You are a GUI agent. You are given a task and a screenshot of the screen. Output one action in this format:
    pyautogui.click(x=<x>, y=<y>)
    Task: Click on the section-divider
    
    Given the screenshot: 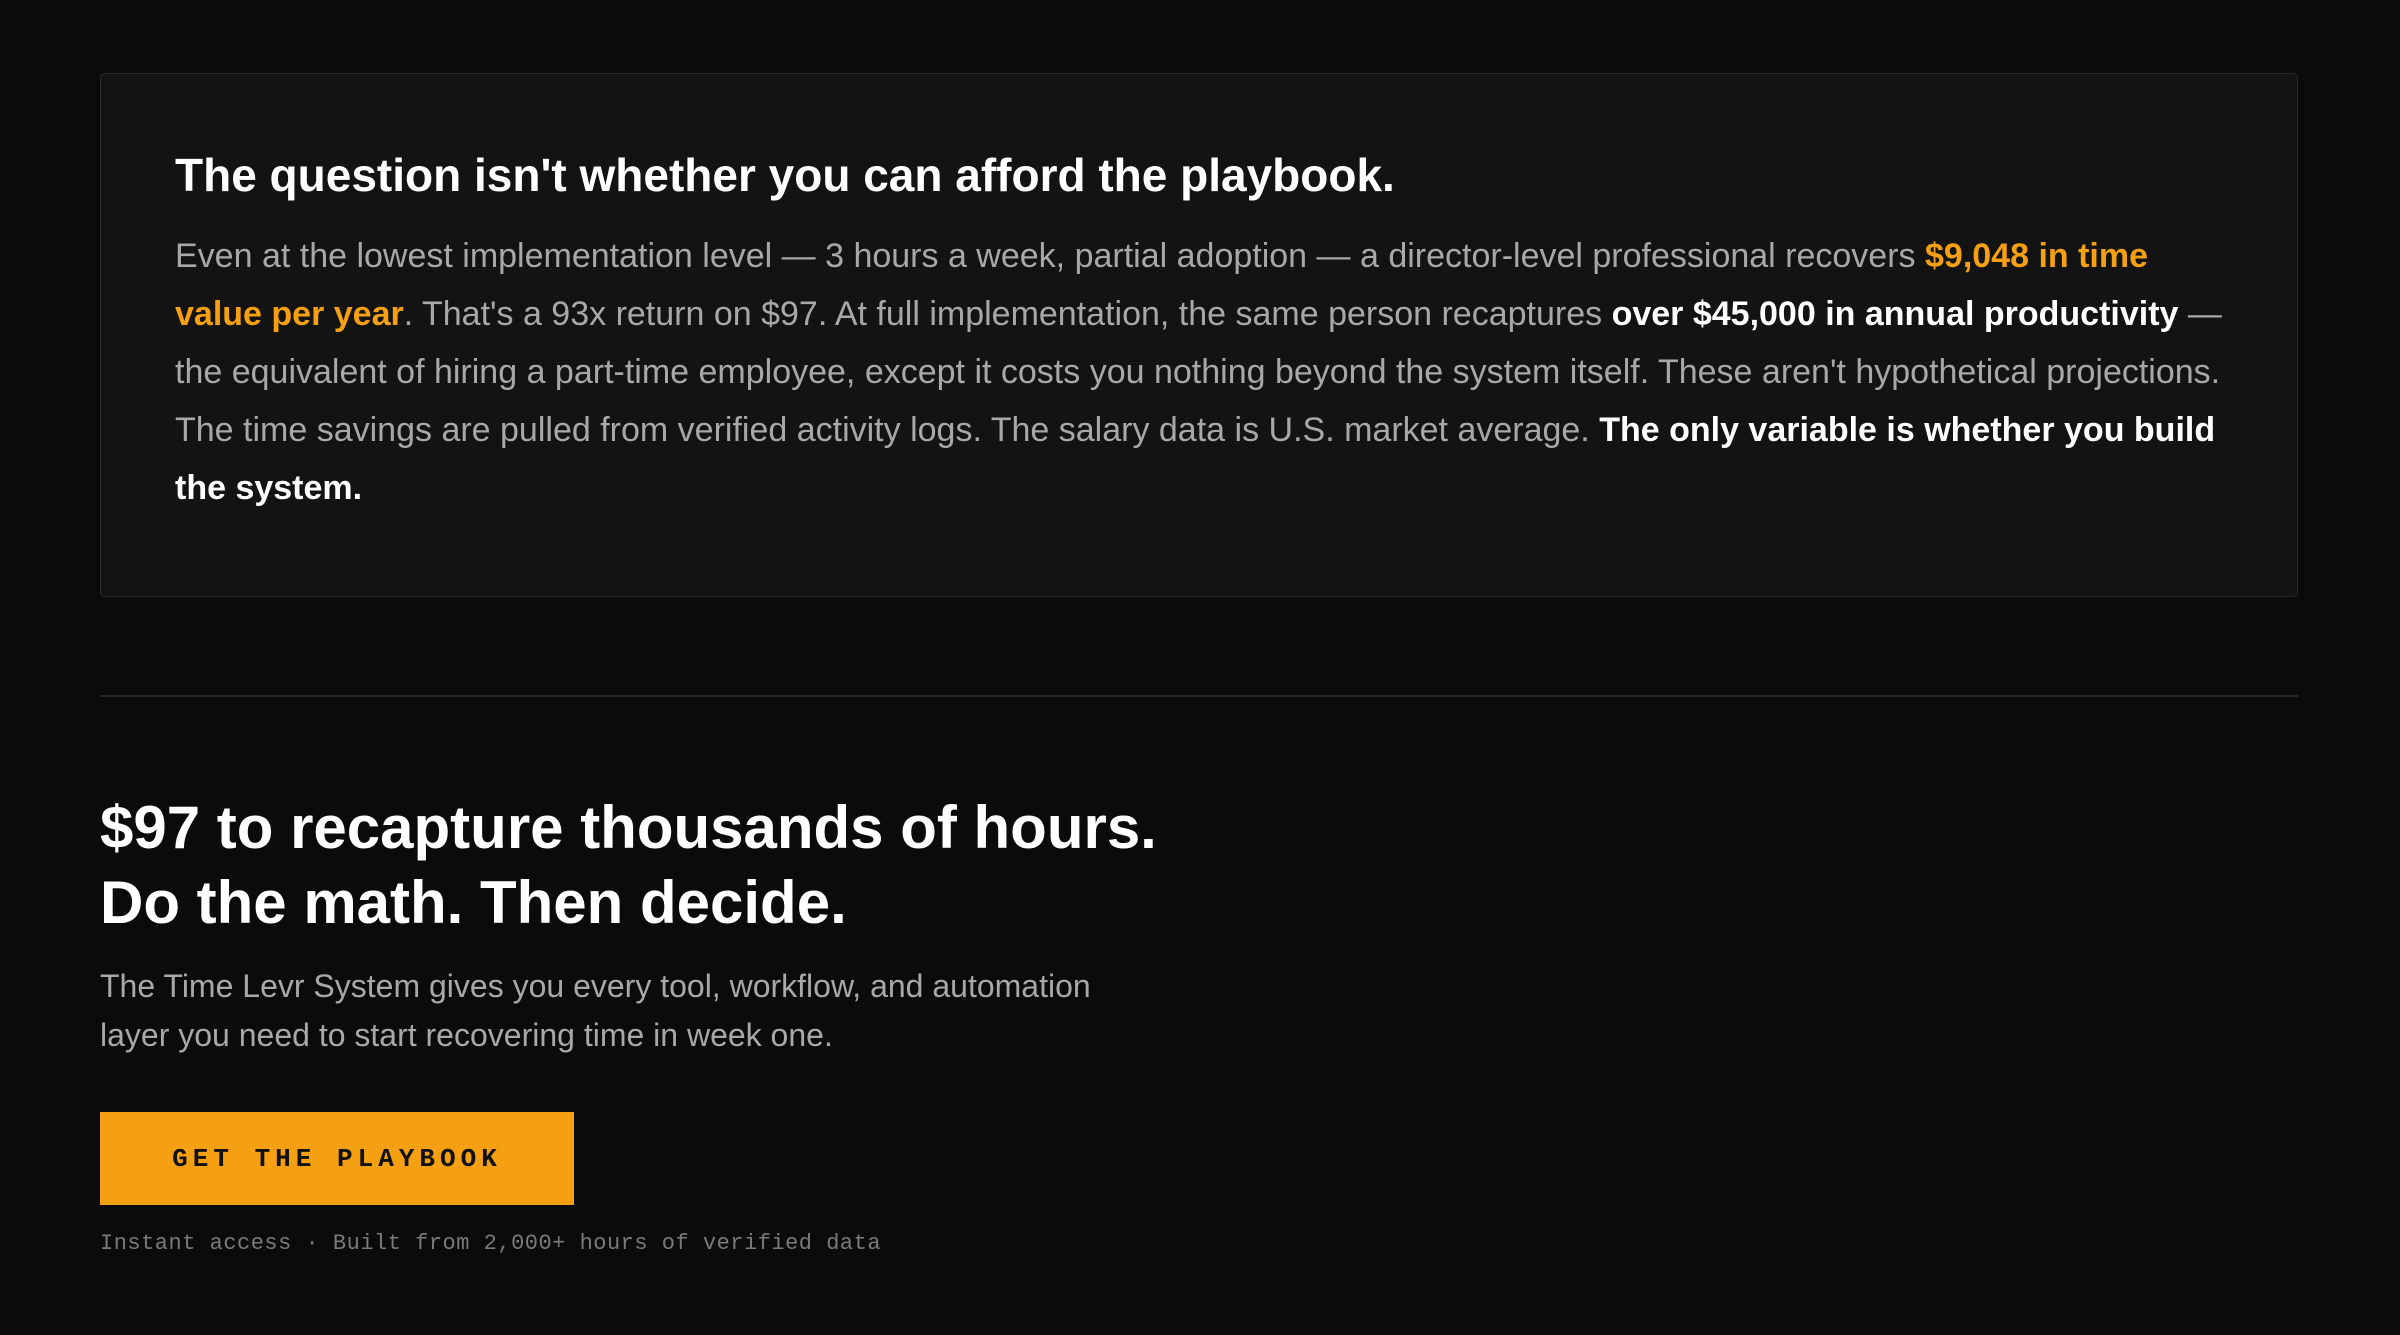 What is the action you would take?
    pyautogui.click(x=1199, y=696)
    